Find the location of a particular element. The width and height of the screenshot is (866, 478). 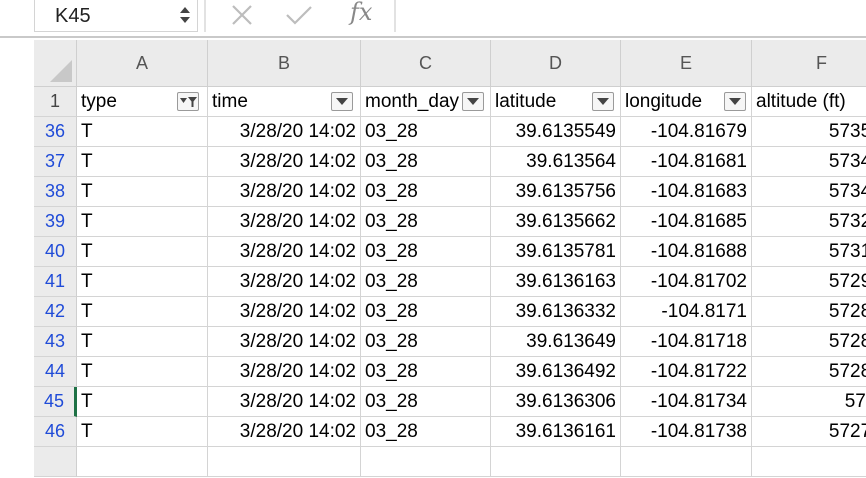

name-box-value: K45 is located at coordinates (73, 16).